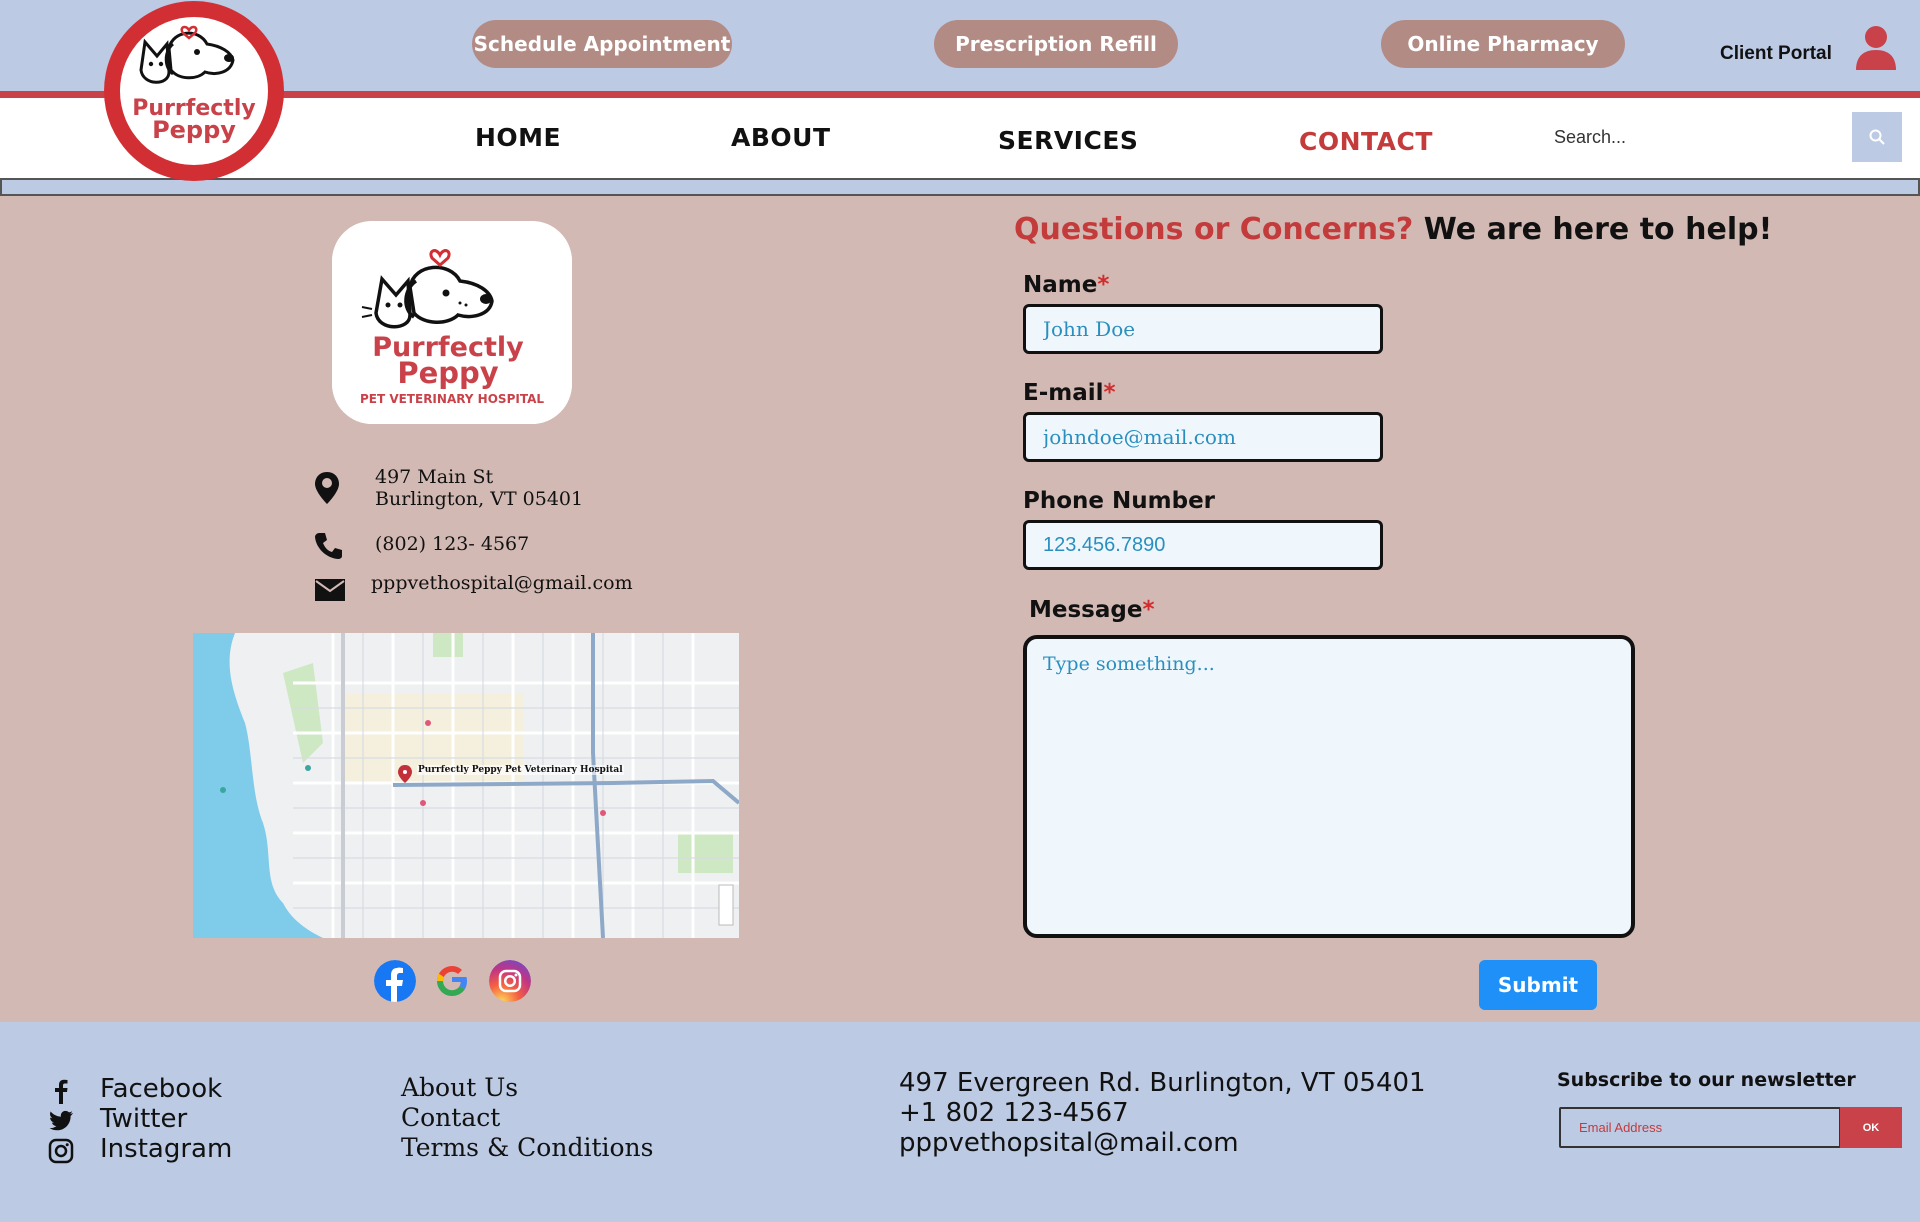  What do you see at coordinates (1593, 229) in the screenshot?
I see `form-heading-rest: We are here to help!` at bounding box center [1593, 229].